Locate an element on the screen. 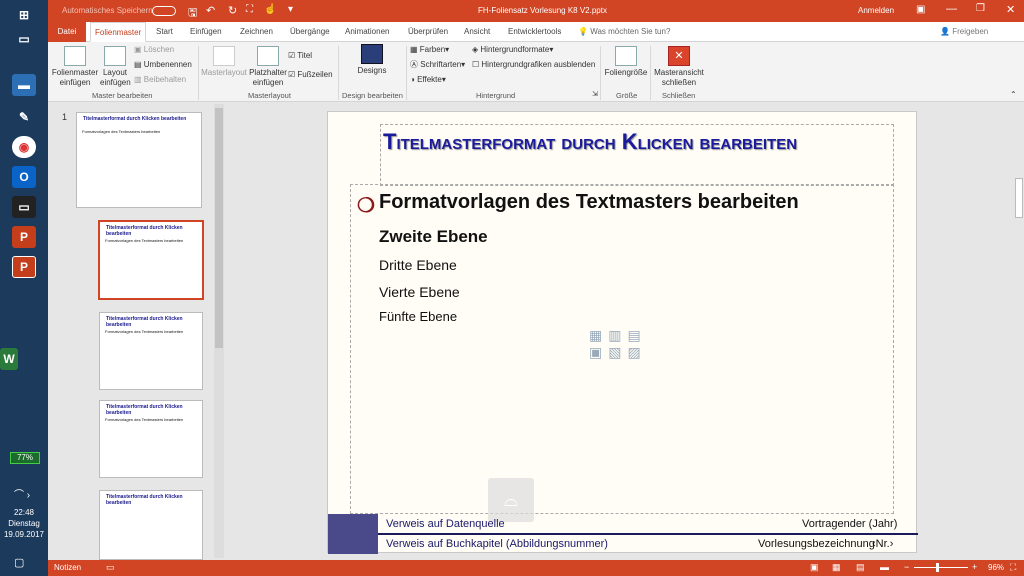 Image resolution: width=1024 pixels, height=576 pixels. hide-background-label: Hintergrundgrafiken ausblenden is located at coordinates (538, 64).